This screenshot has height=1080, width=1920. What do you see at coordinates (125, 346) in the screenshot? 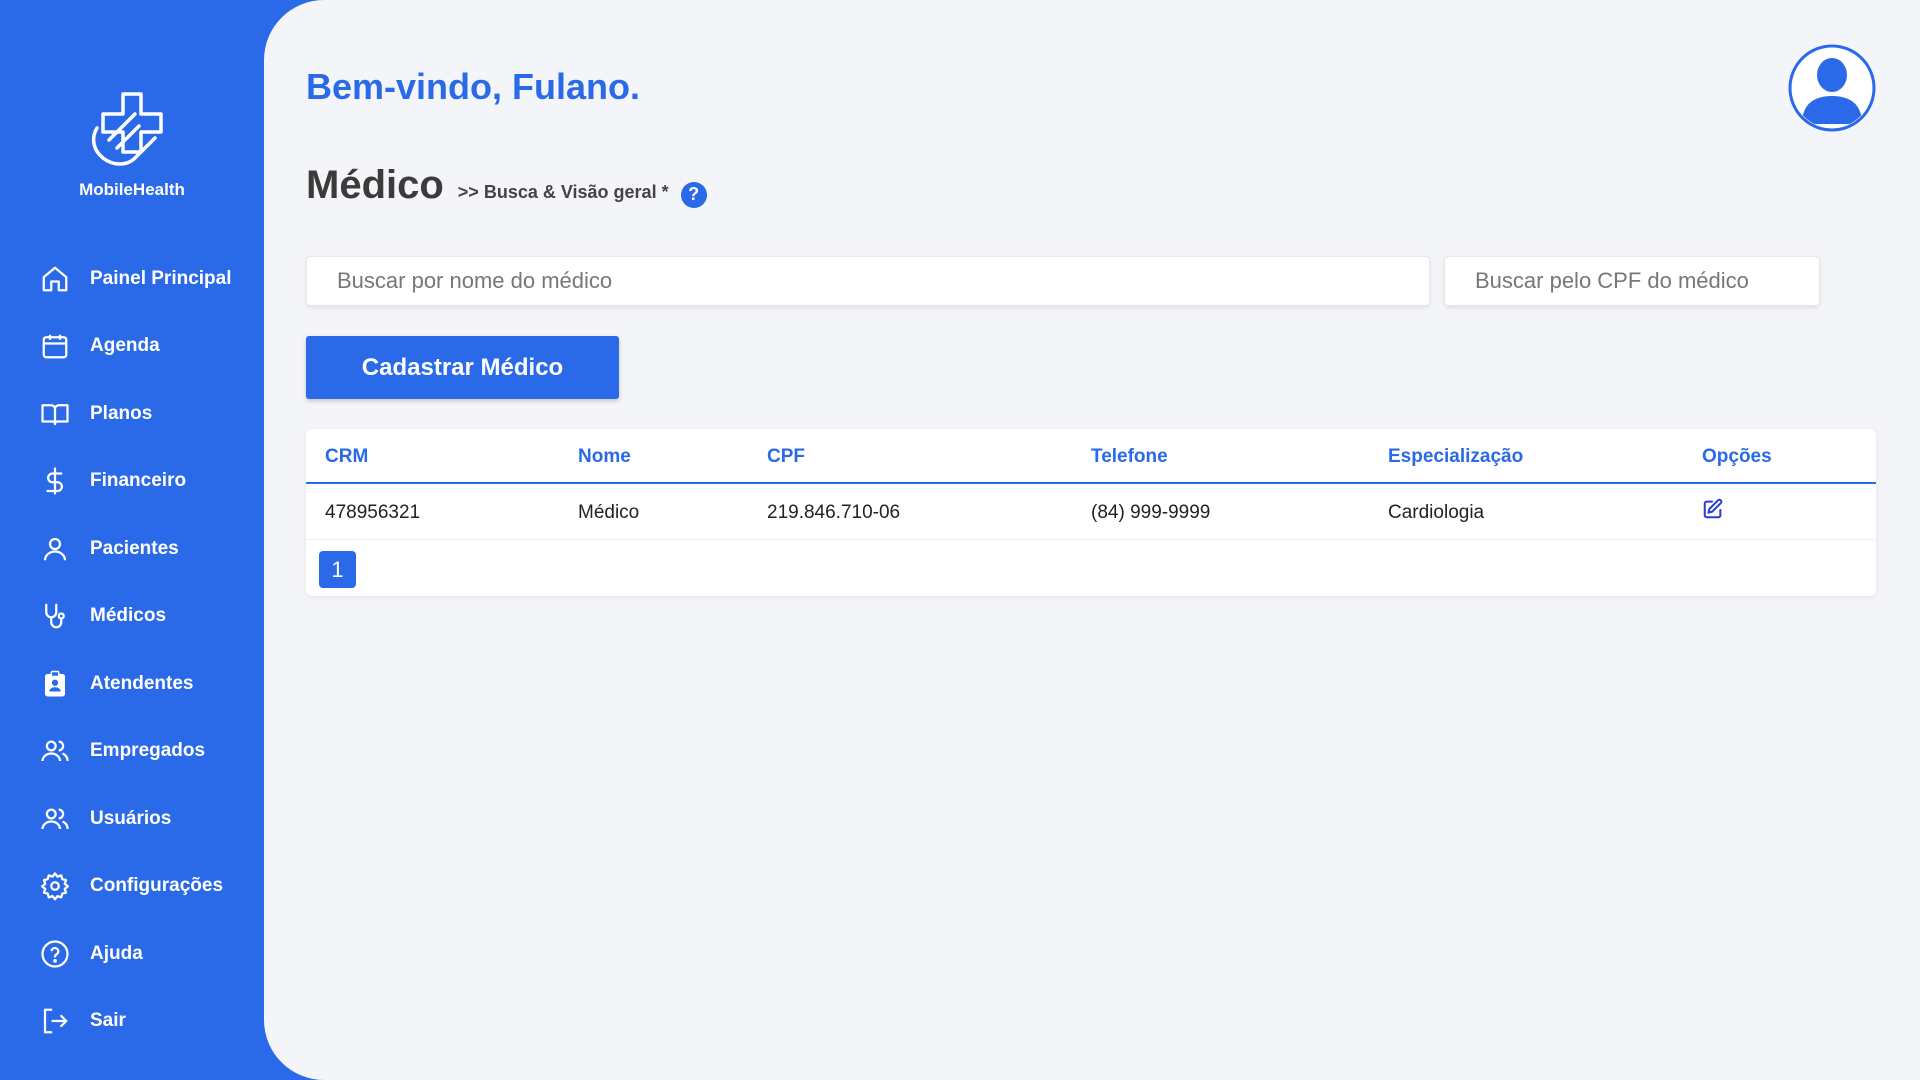
I see `sidebar-item-label: Agenda` at bounding box center [125, 346].